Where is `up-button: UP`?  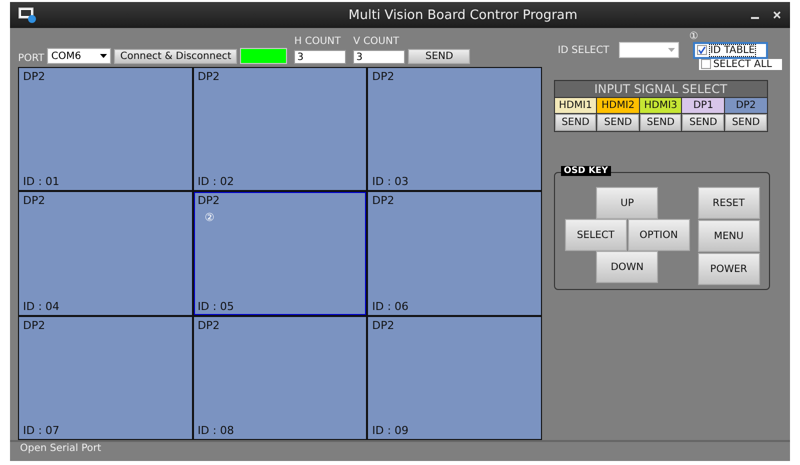
up-button: UP is located at coordinates (627, 203).